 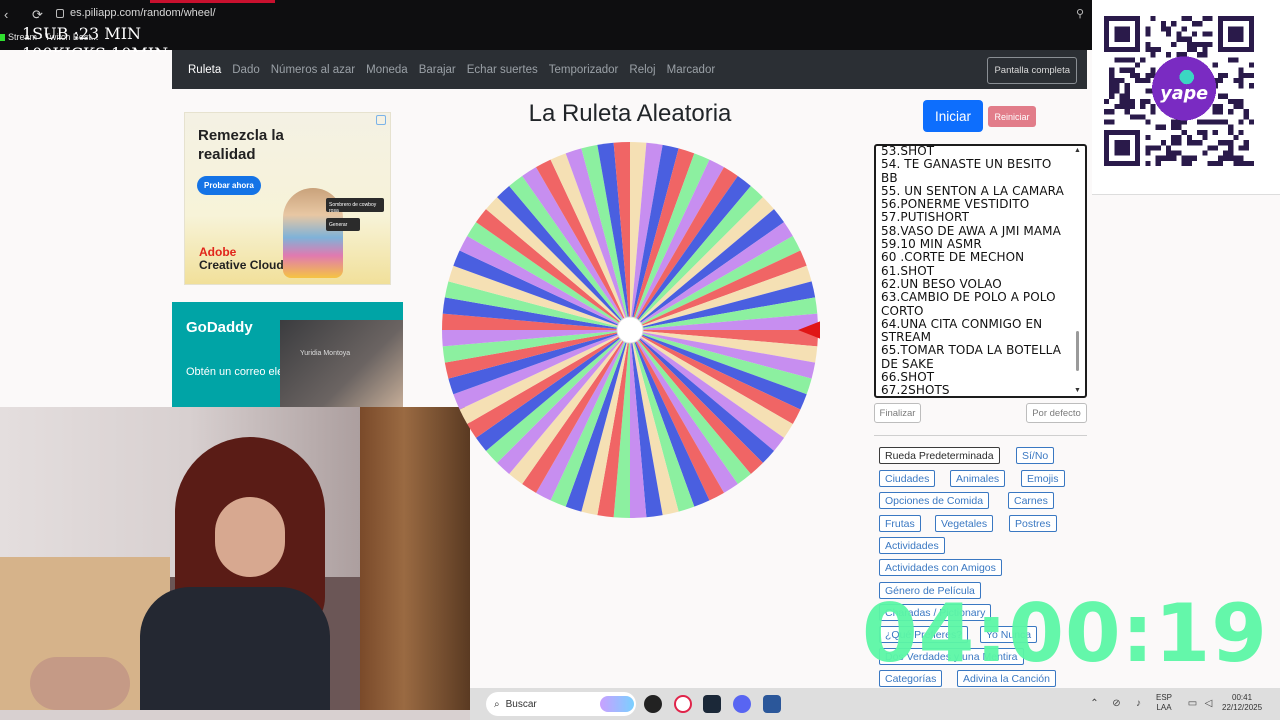 What do you see at coordinates (772, 704) in the screenshot?
I see `word-icon` at bounding box center [772, 704].